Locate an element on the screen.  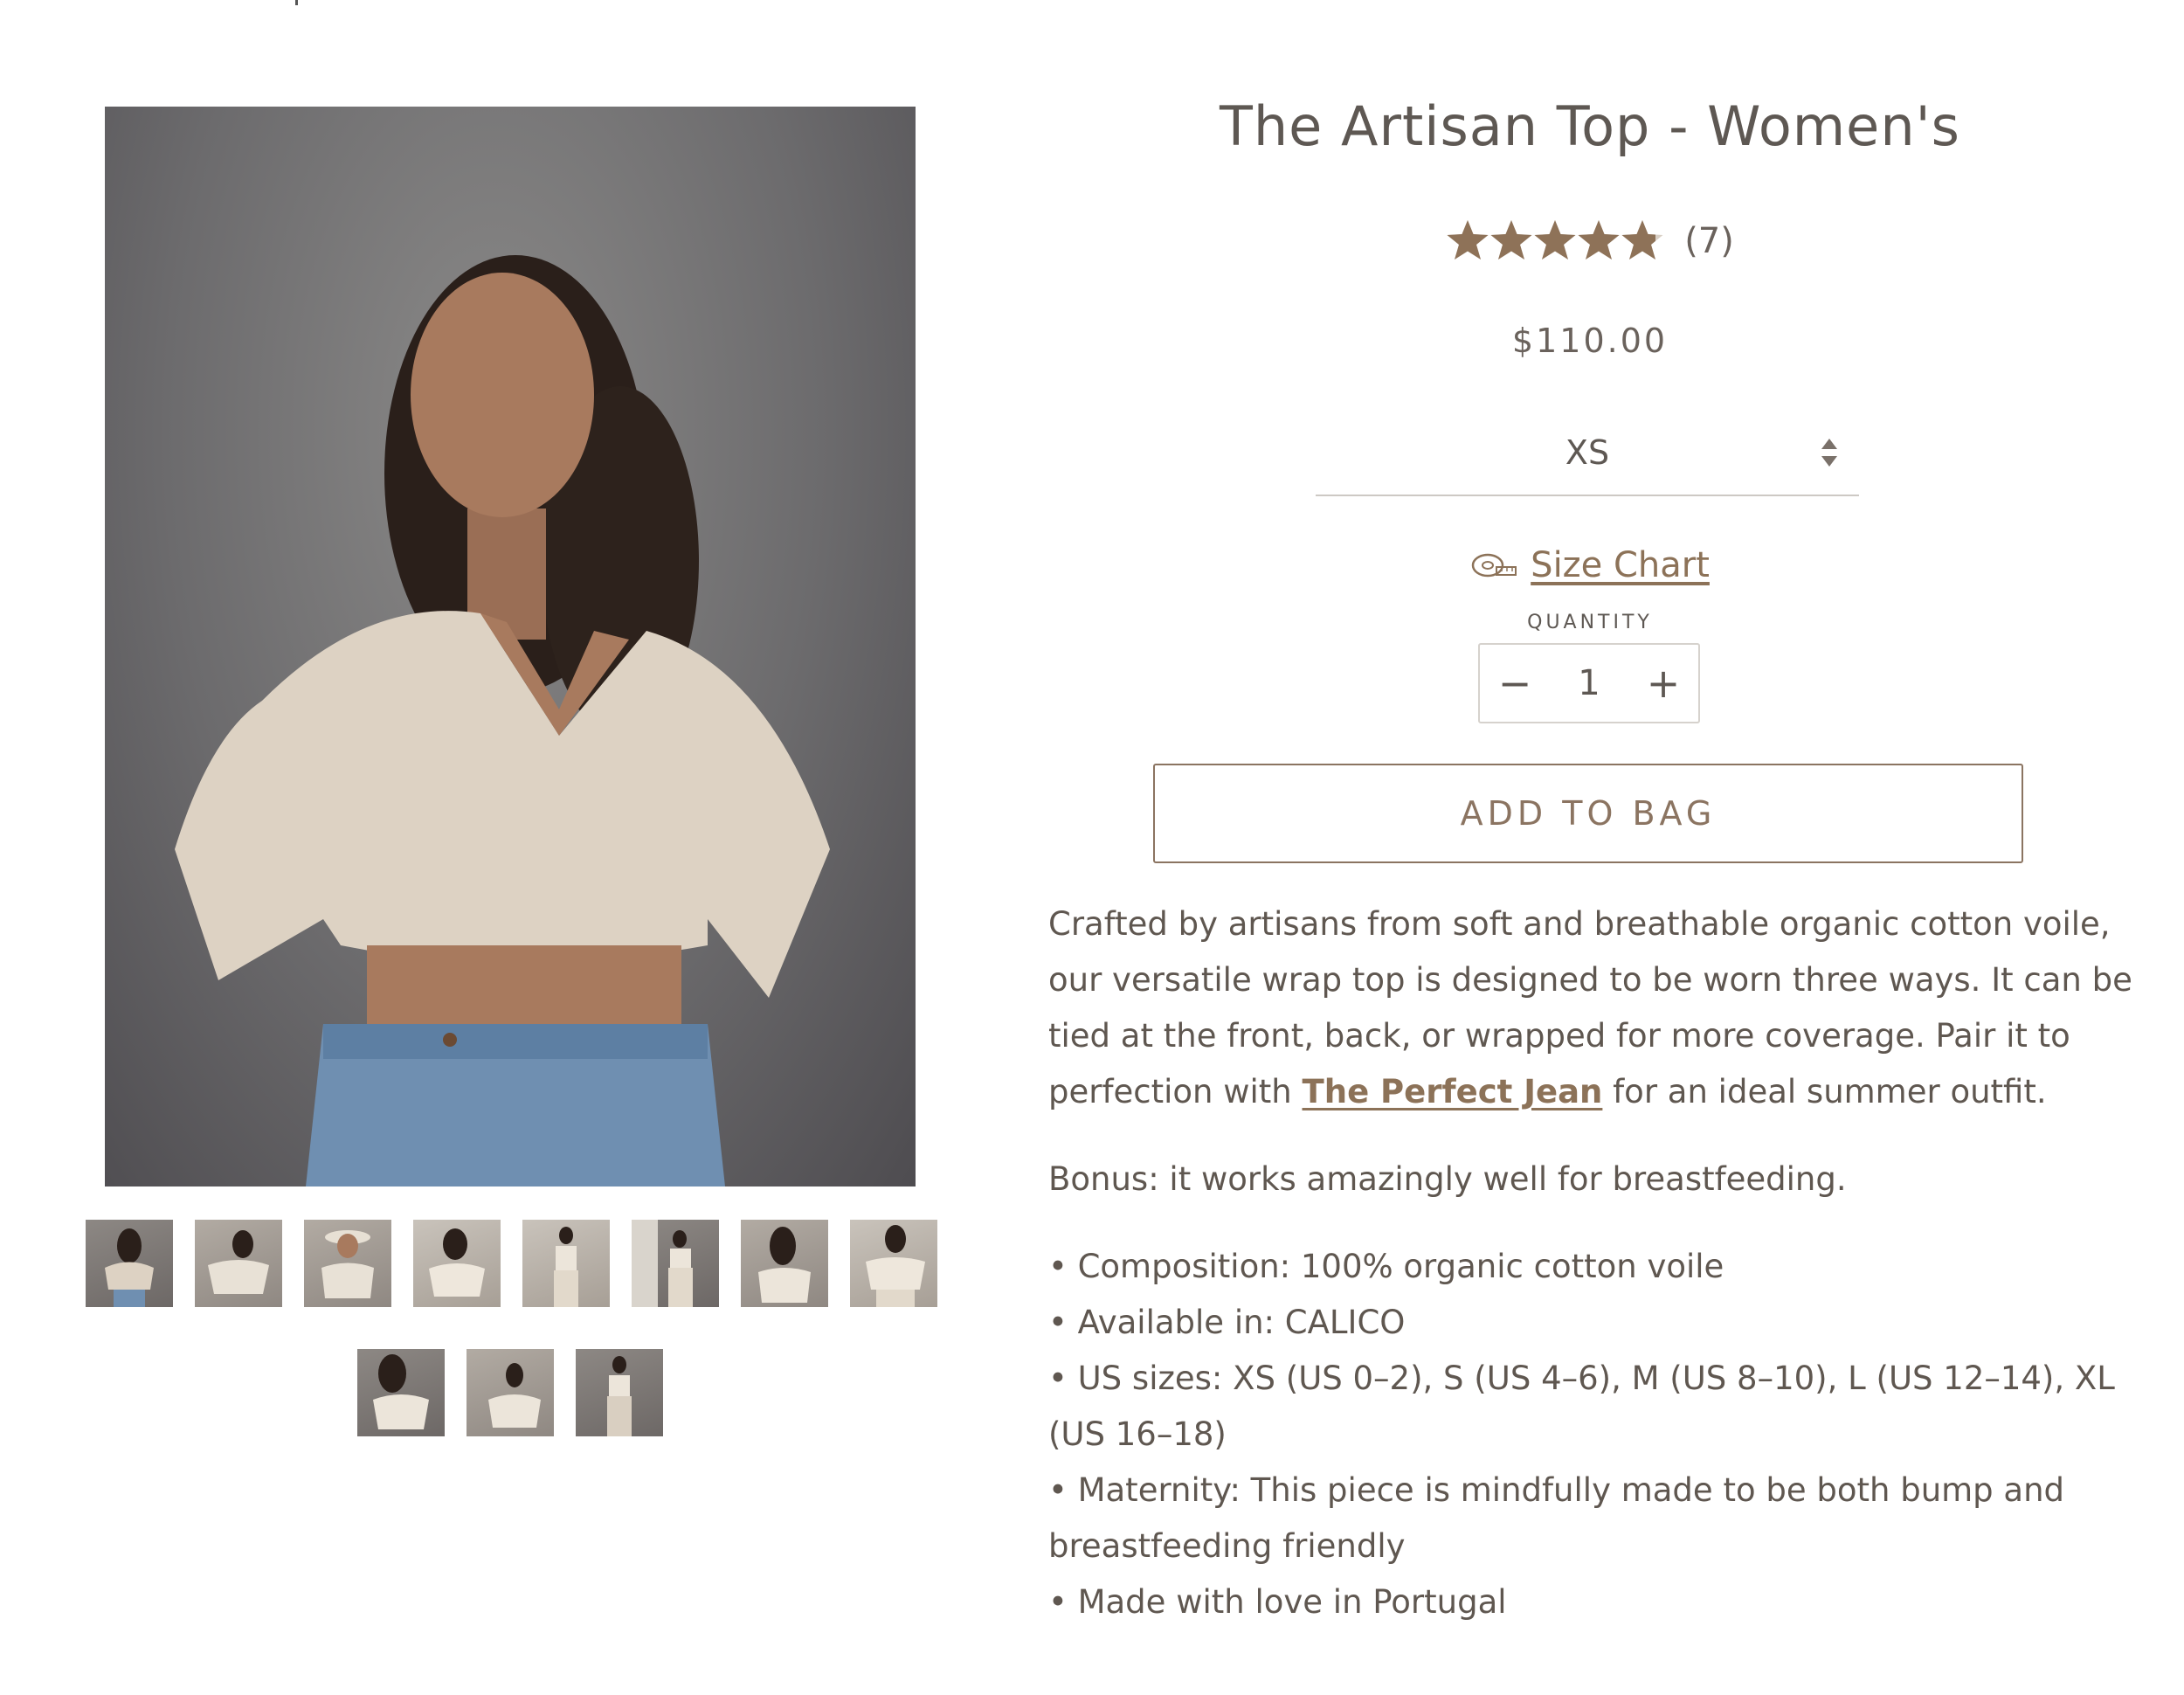
size-select-value: XS is located at coordinates (1587, 452).